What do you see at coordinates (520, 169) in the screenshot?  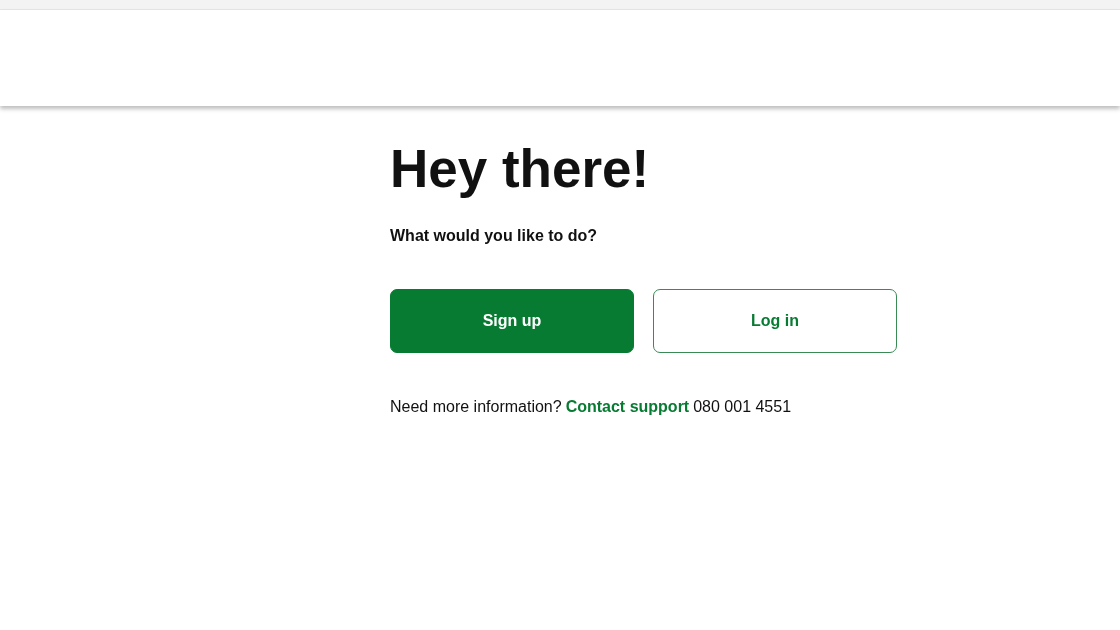 I see `page-heading: Hey there!` at bounding box center [520, 169].